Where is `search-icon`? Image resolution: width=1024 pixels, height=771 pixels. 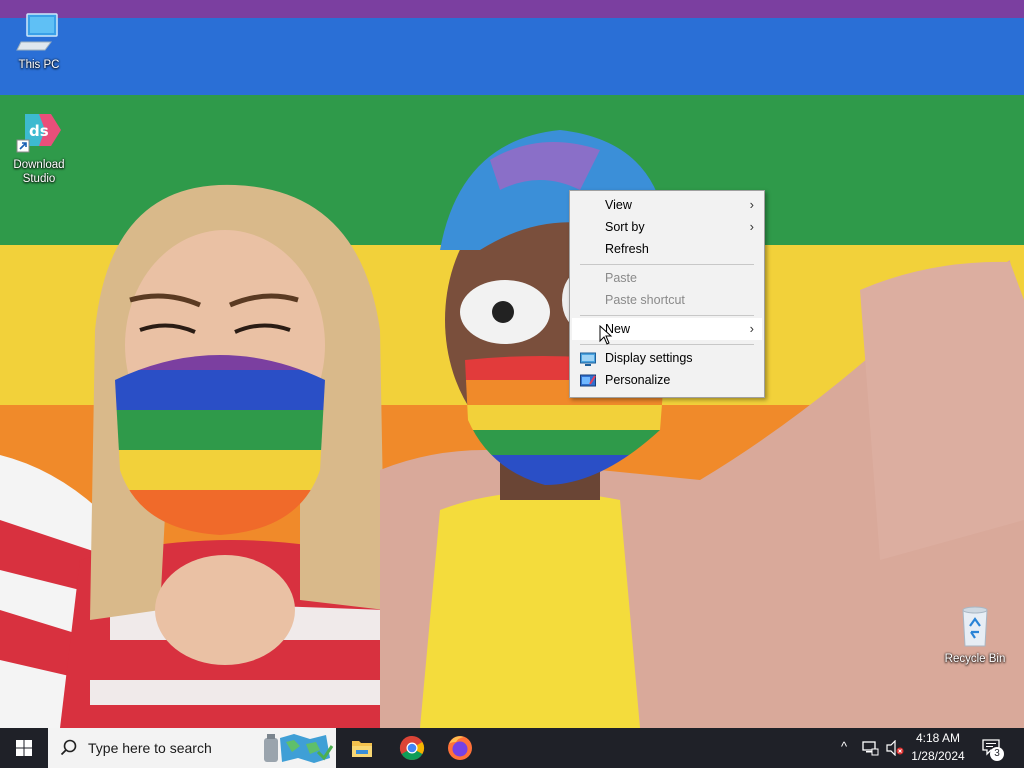
search-icon is located at coordinates (68, 747).